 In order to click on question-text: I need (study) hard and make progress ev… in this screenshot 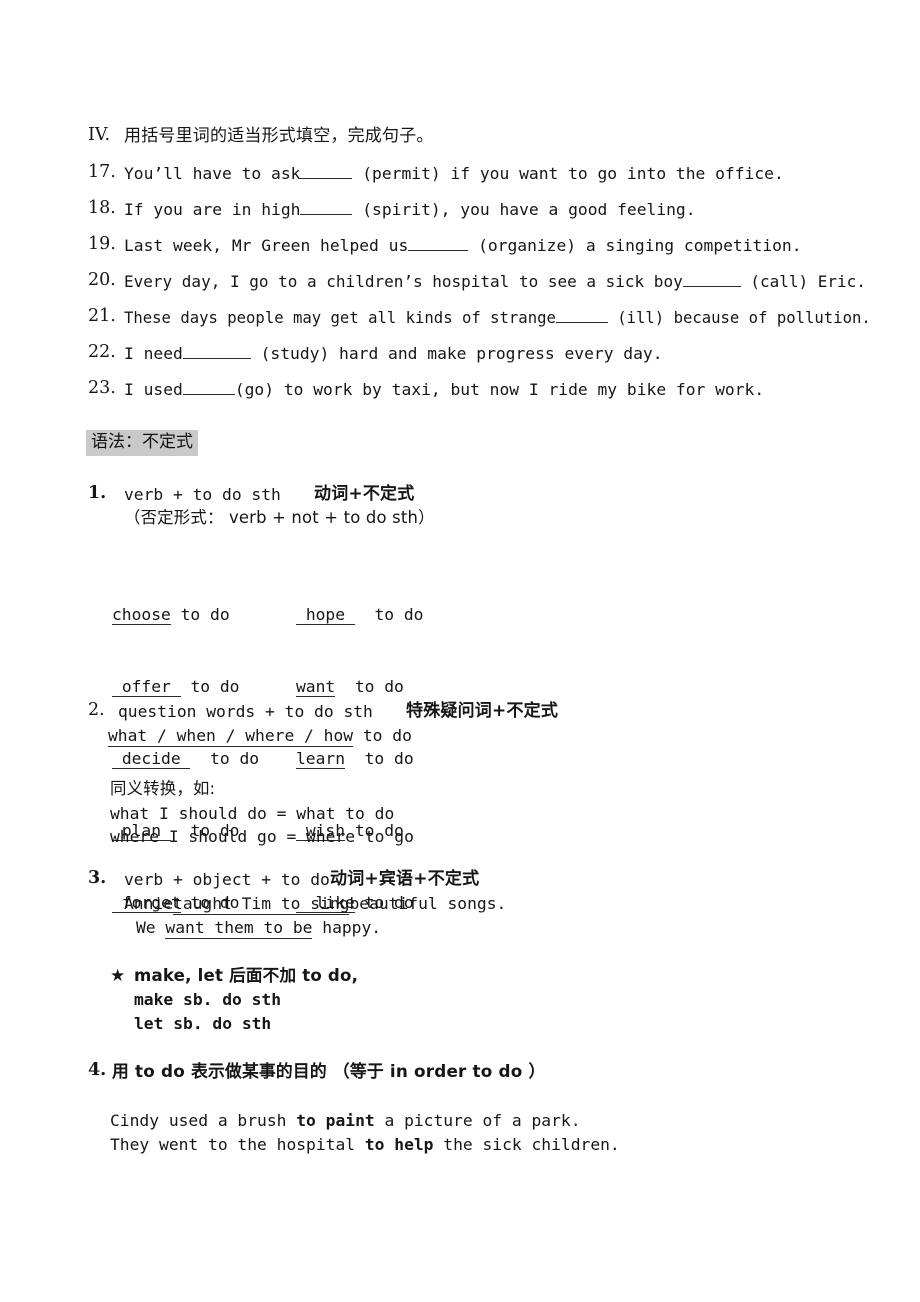, I will do `click(393, 354)`.